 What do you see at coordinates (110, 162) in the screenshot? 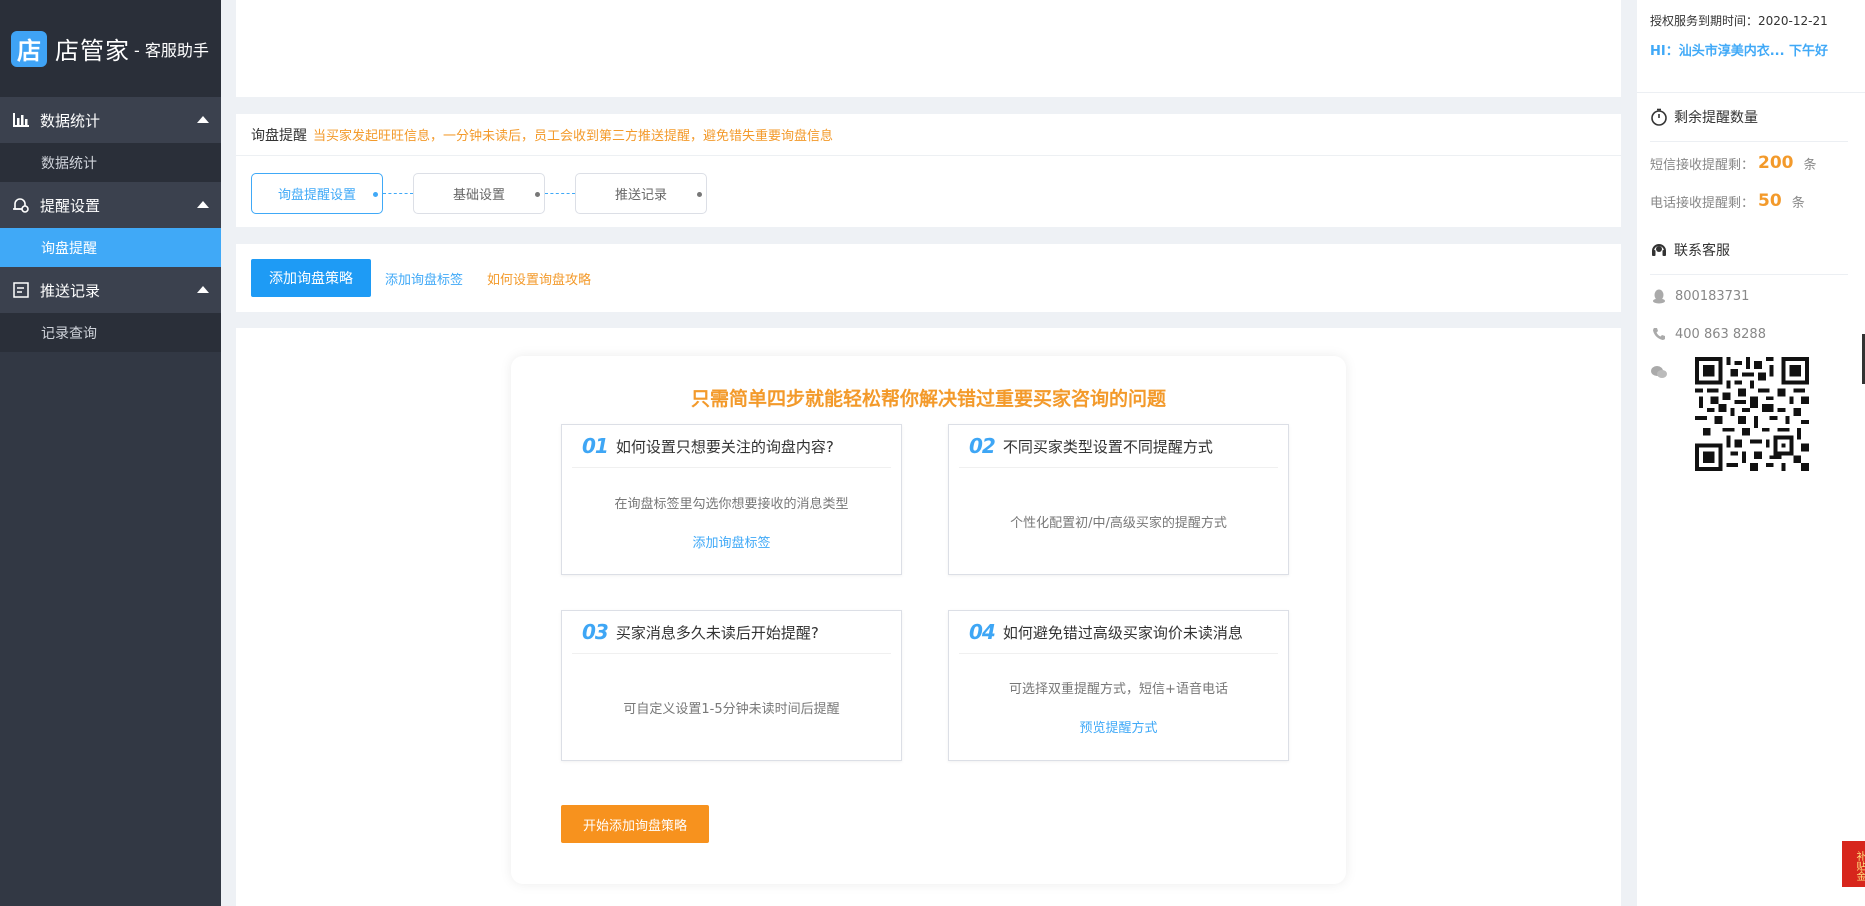
I see `nav-item-statistics: 数据统计` at bounding box center [110, 162].